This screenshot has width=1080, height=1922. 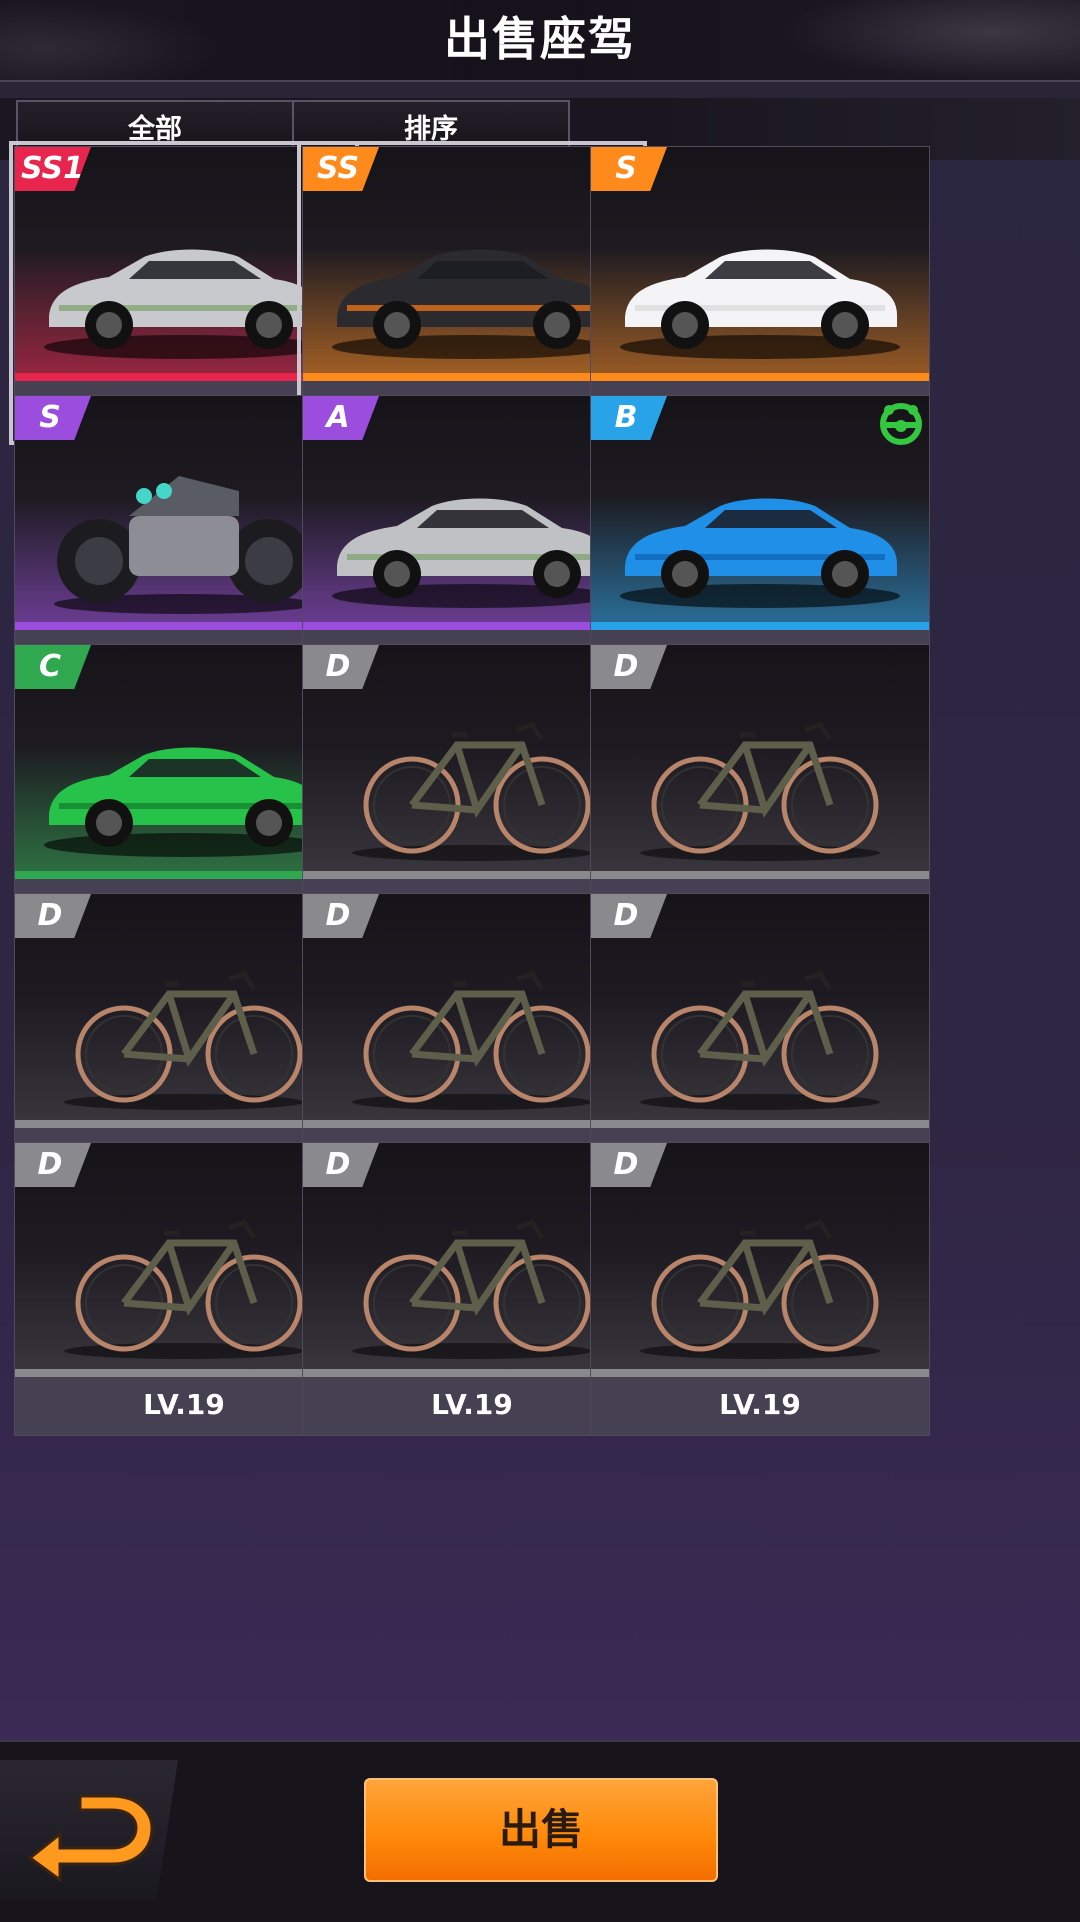 What do you see at coordinates (53, 168) in the screenshot?
I see `grade-label: SS1` at bounding box center [53, 168].